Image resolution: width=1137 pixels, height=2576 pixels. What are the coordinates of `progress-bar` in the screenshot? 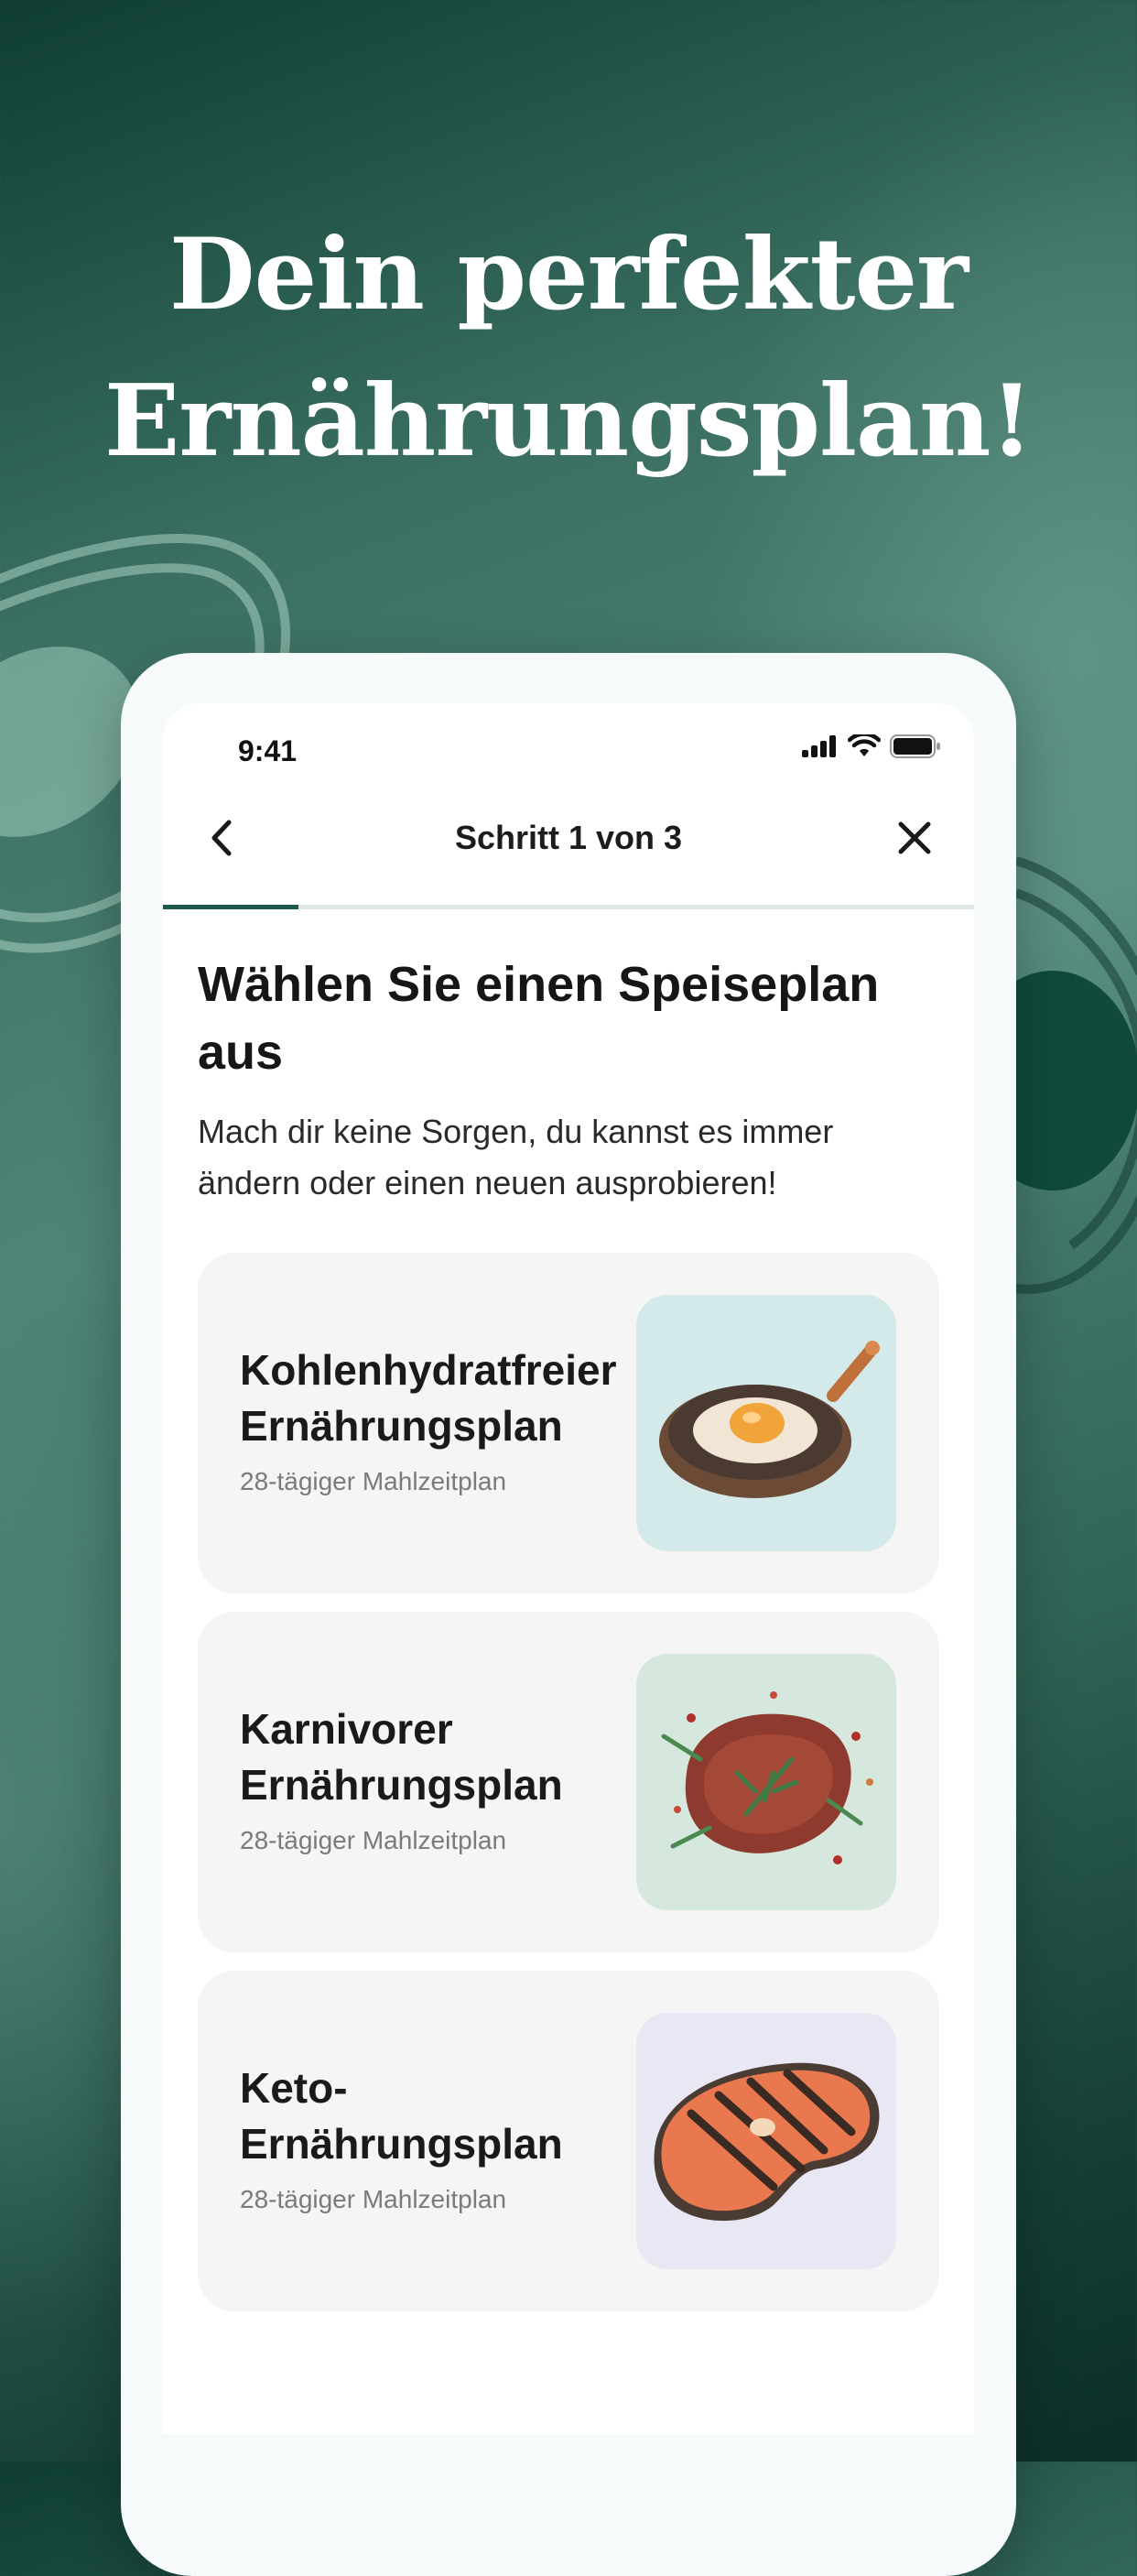 It's located at (568, 907).